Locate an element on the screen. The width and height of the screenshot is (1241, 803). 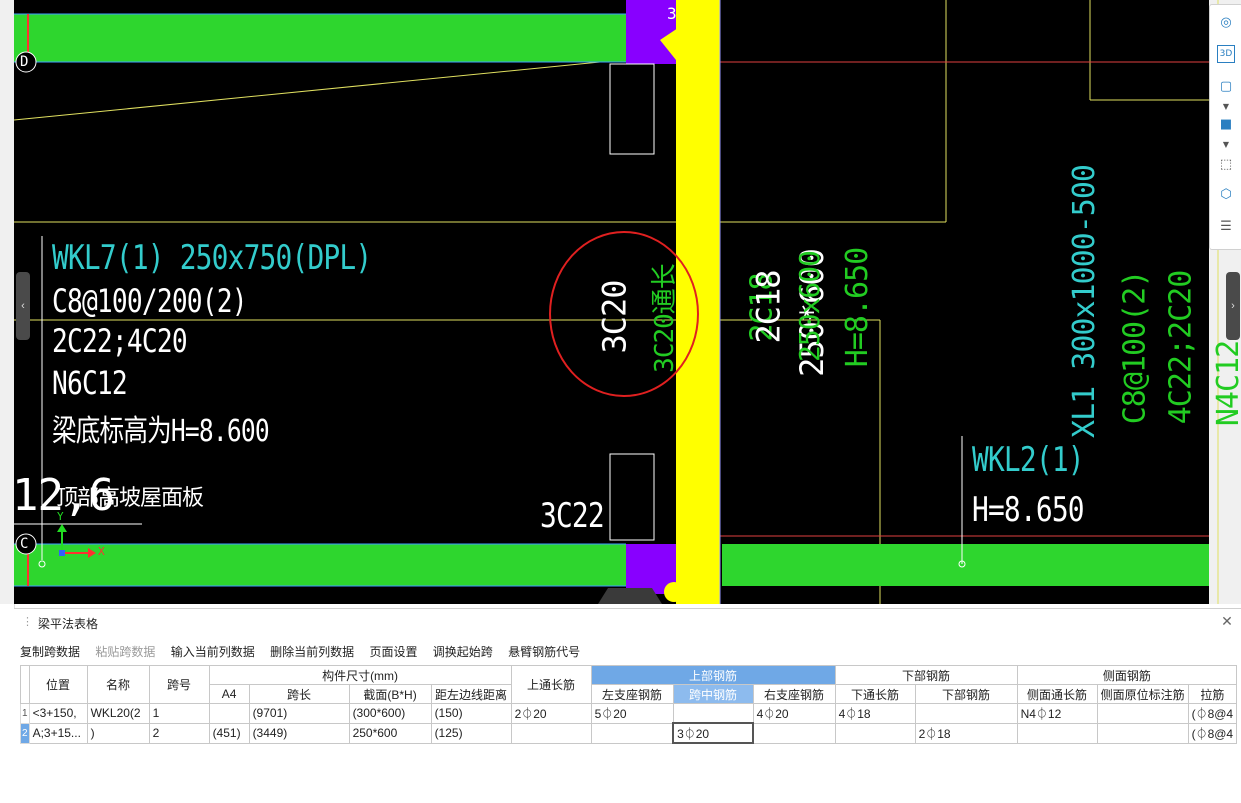
cell-right-support is located at coordinates (794, 733).